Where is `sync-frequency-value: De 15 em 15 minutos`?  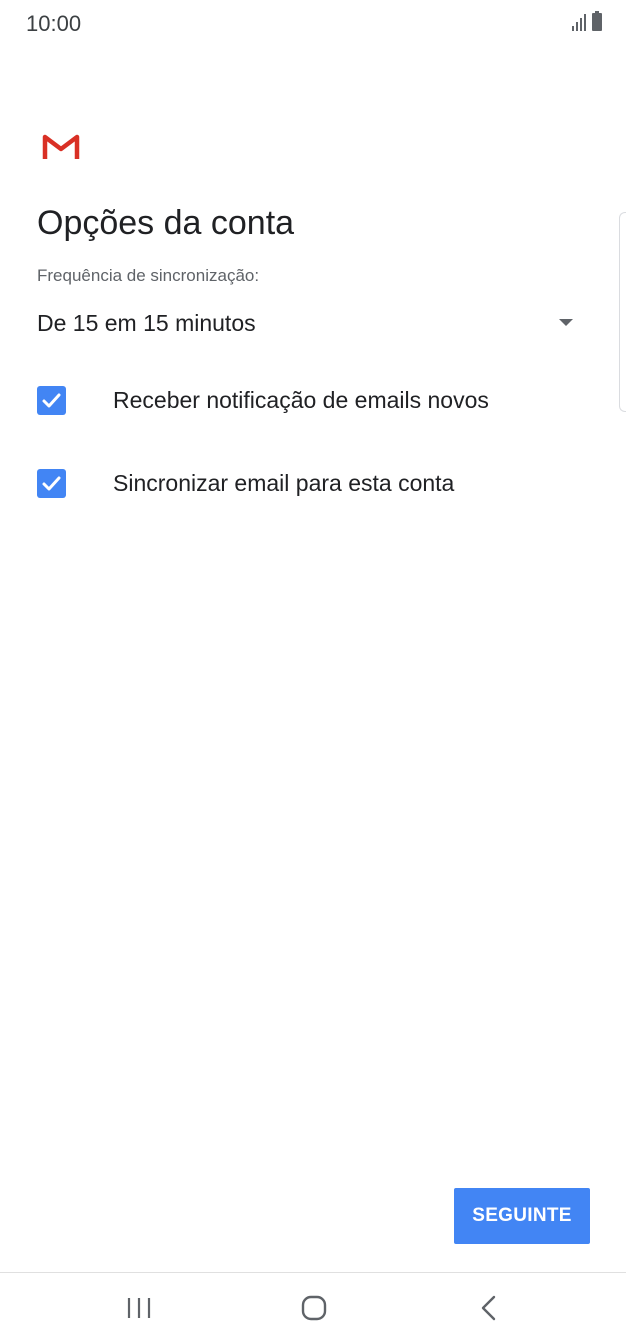 sync-frequency-value: De 15 em 15 minutos is located at coordinates (146, 323).